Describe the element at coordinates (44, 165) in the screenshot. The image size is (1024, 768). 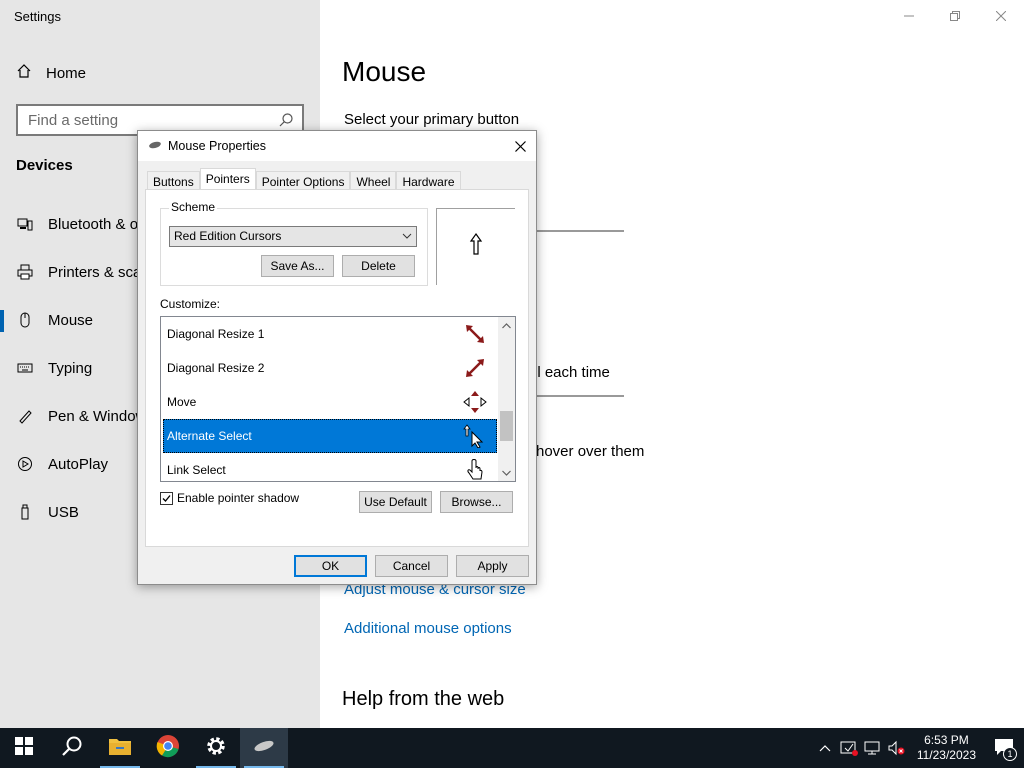
I see `section-title-devices: Devices` at that location.